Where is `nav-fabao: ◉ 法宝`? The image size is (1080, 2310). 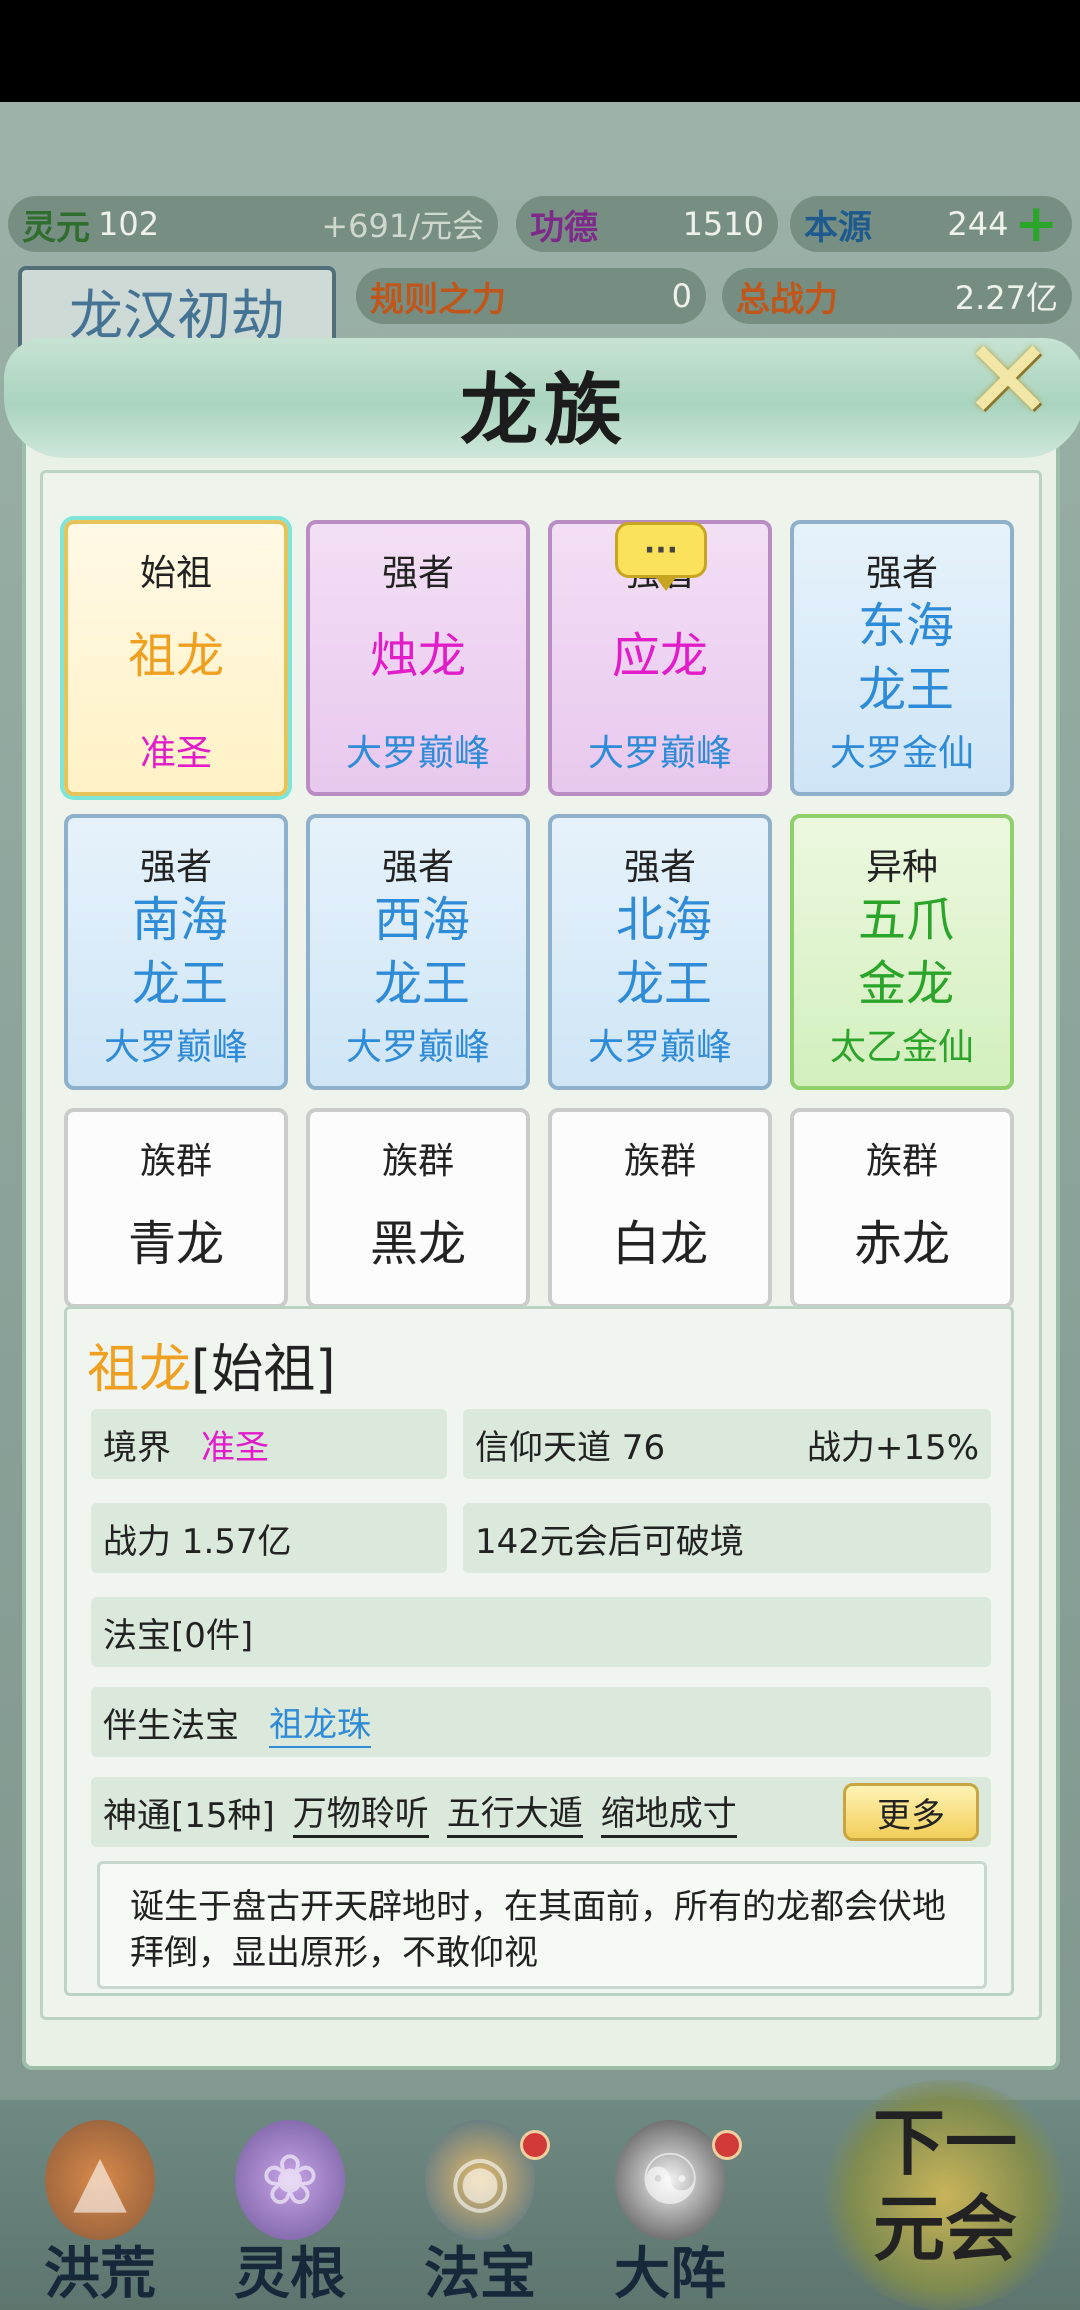 nav-fabao: ◉ 法宝 is located at coordinates (480, 2215).